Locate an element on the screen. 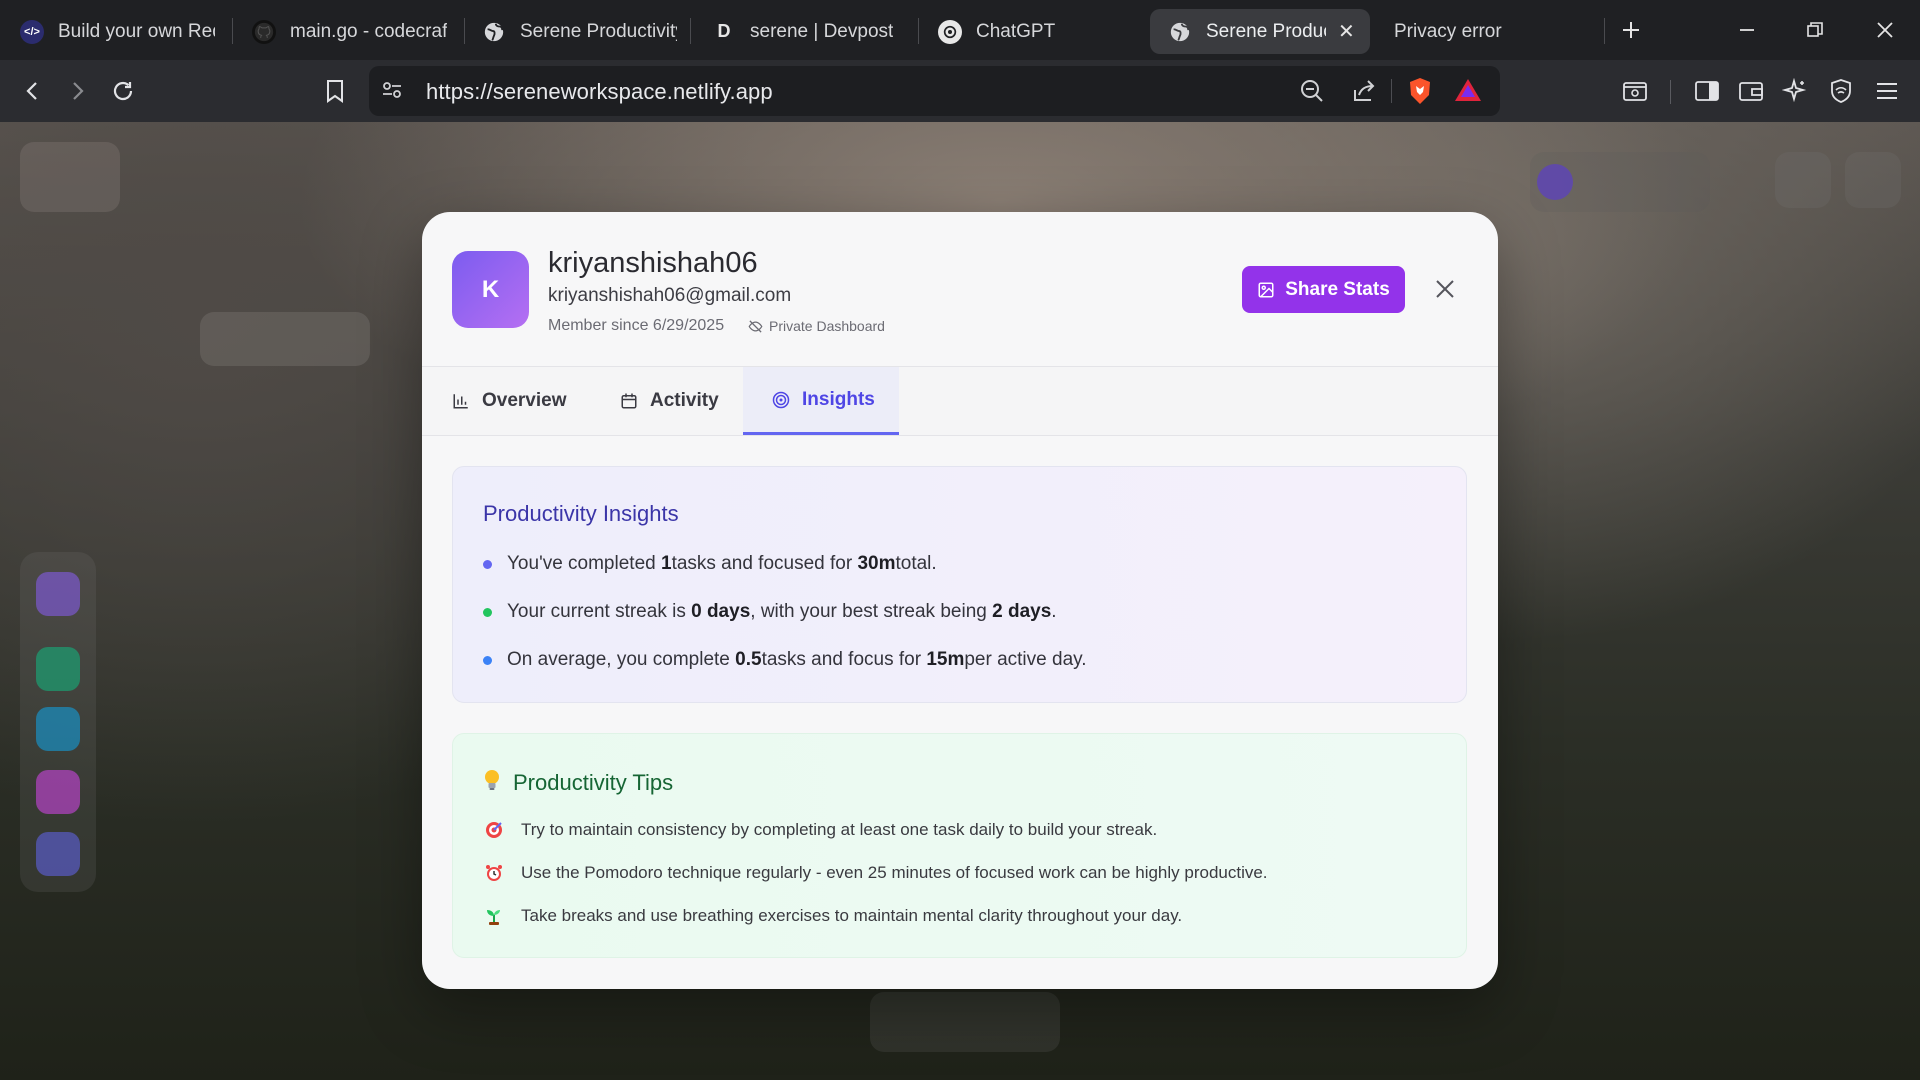 The width and height of the screenshot is (1920, 1080). url-text: https://sereneworkspace.netlify.app is located at coordinates (599, 91).